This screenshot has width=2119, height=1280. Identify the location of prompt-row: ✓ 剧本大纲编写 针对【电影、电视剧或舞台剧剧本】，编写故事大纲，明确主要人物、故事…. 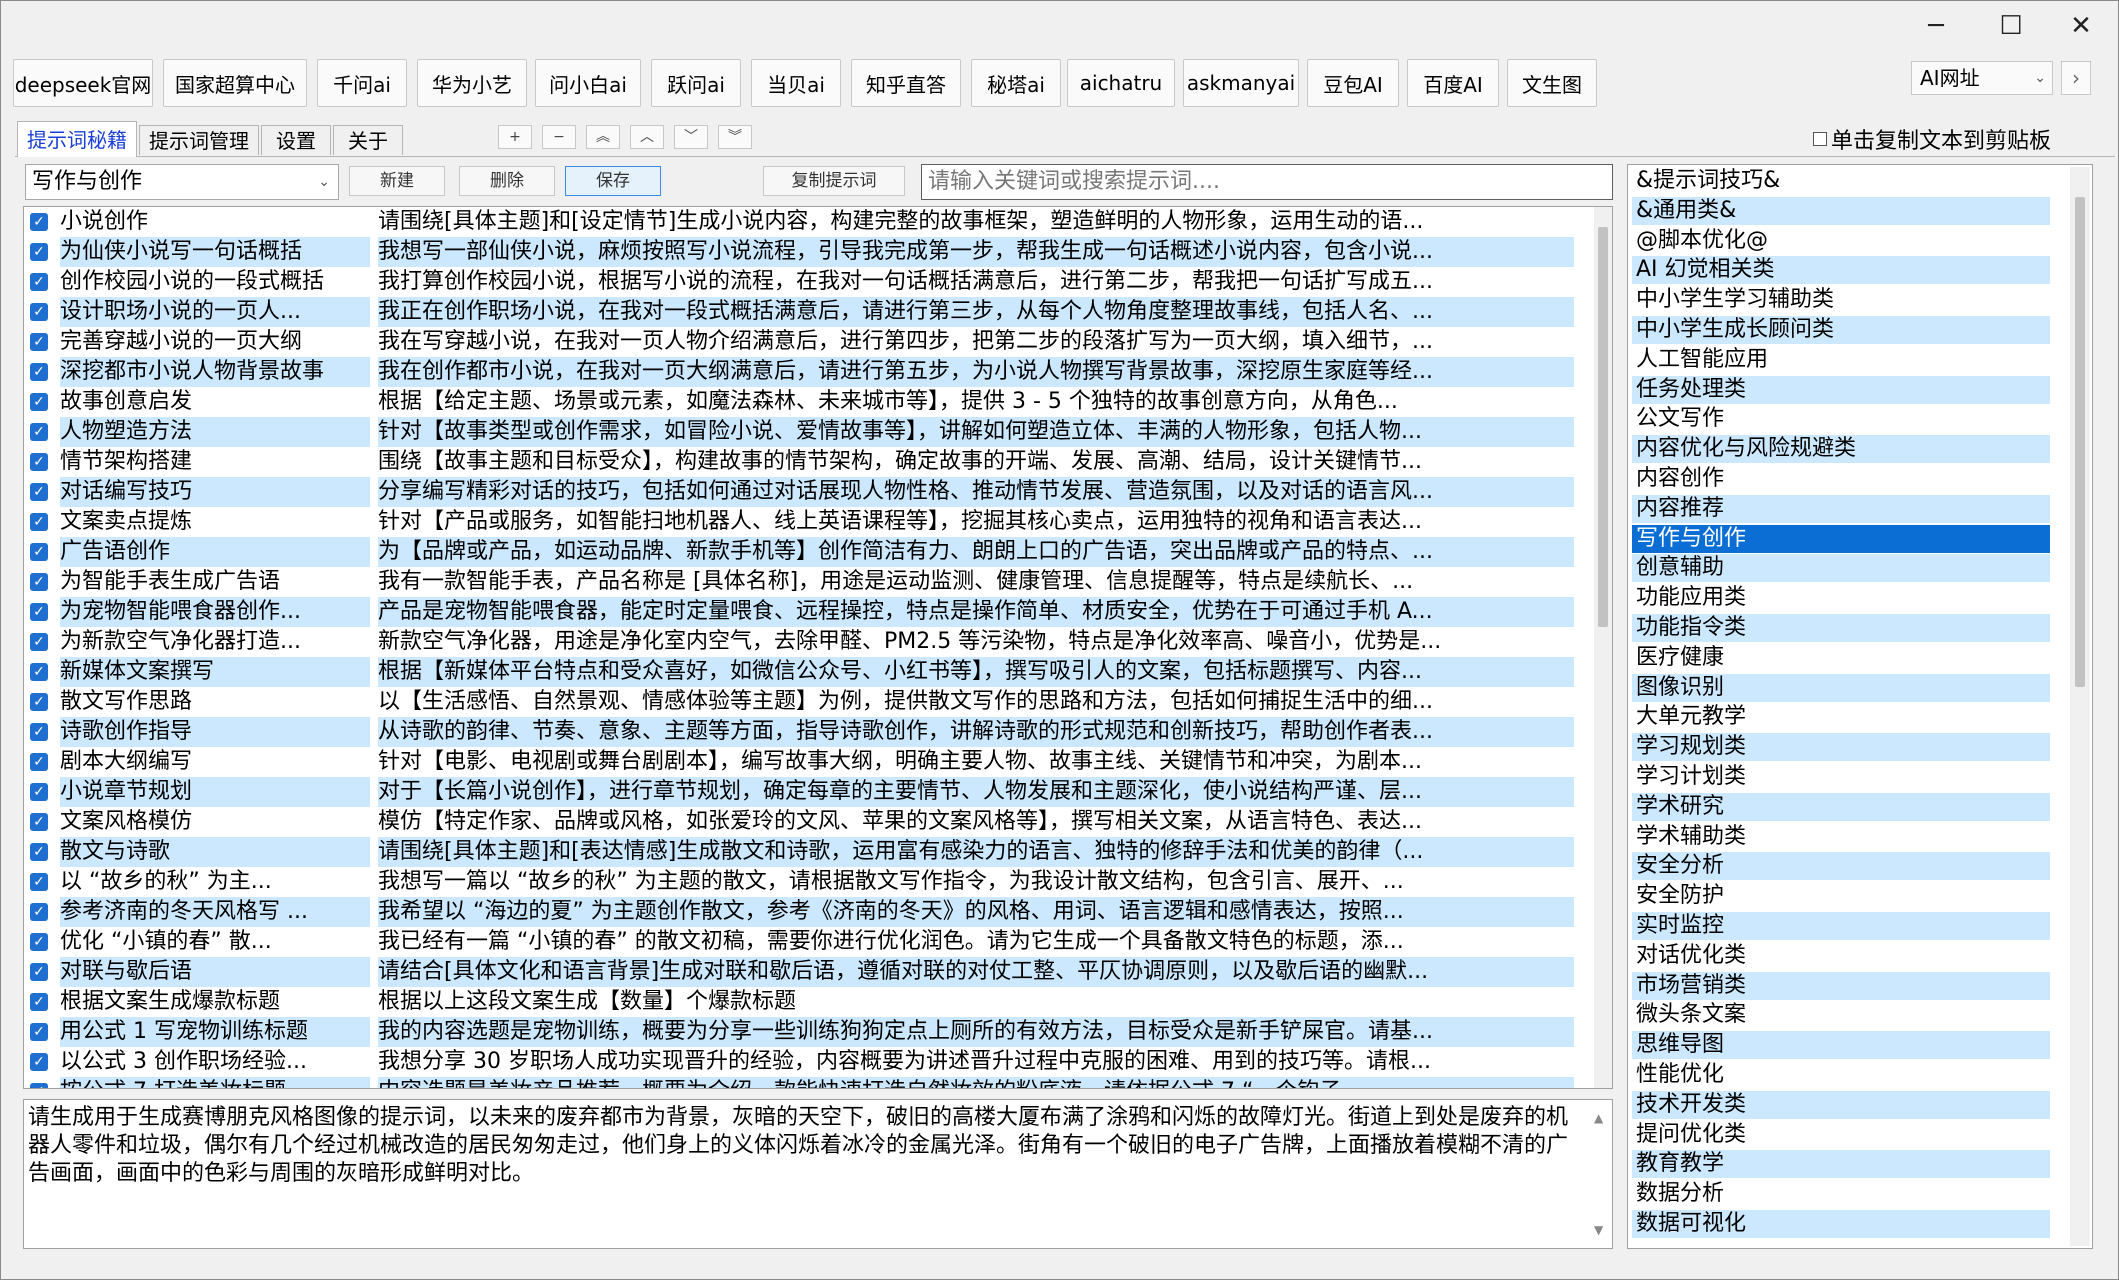
(799, 762).